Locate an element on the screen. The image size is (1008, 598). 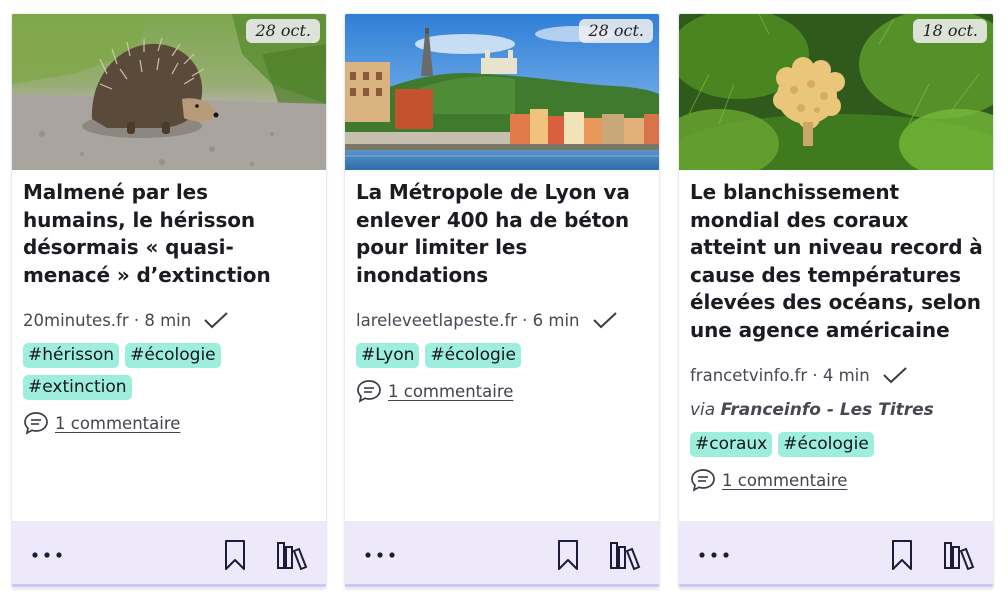
feed-name: Franceinfo - Les Titres is located at coordinates (827, 410).